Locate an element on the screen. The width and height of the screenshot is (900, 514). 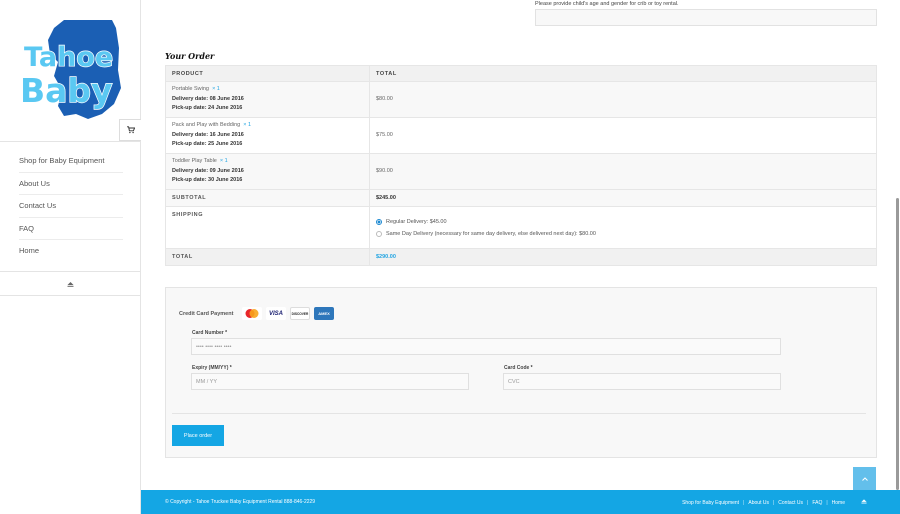
shipping-radio-regular is located at coordinates (379, 221).